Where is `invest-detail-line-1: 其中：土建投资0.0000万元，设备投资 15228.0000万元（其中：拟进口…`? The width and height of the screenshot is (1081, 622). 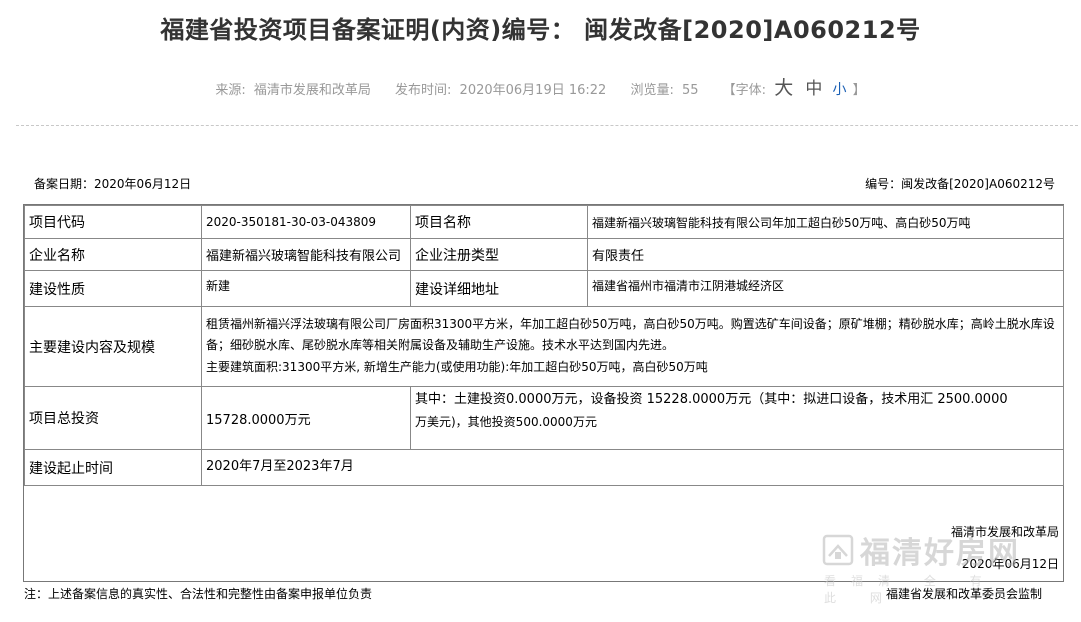 invest-detail-line-1: 其中：土建投资0.0000万元，设备投资 15228.0000万元（其中：拟进口… is located at coordinates (711, 399).